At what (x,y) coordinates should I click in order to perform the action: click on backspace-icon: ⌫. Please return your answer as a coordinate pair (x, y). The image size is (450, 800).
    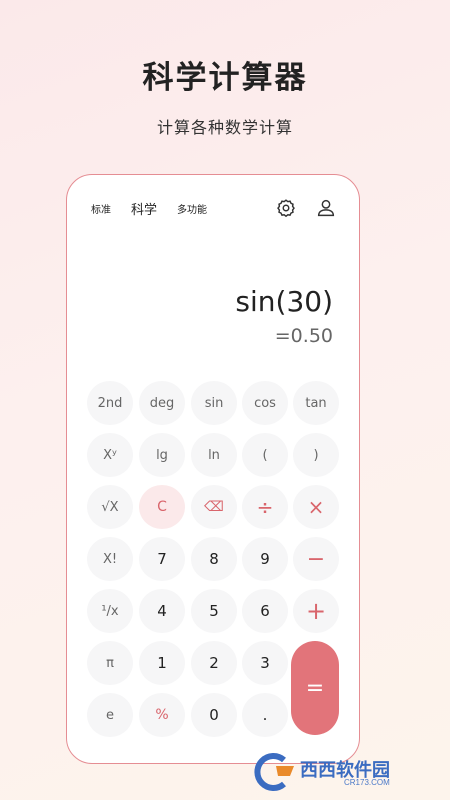
    Looking at the image, I should click on (214, 507).